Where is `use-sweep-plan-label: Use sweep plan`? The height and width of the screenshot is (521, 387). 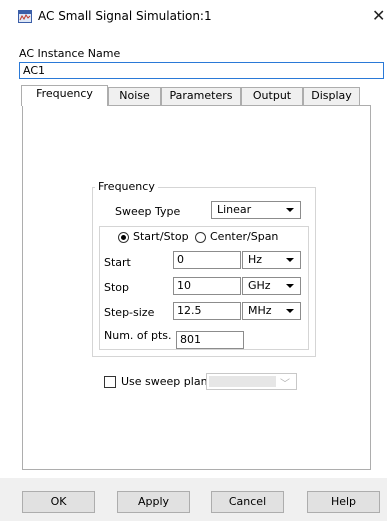
use-sweep-plan-label: Use sweep plan is located at coordinates (164, 381).